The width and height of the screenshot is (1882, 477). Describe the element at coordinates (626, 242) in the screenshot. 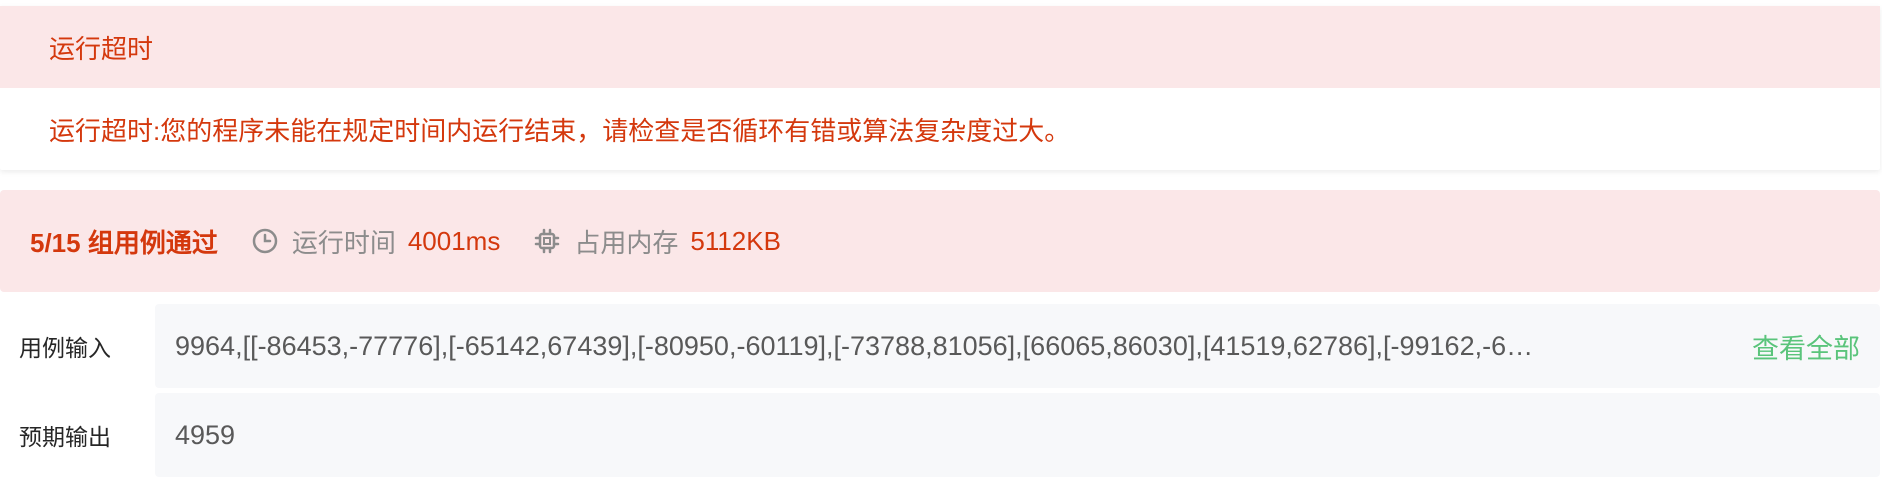

I see `memory-label: 占用内存` at that location.